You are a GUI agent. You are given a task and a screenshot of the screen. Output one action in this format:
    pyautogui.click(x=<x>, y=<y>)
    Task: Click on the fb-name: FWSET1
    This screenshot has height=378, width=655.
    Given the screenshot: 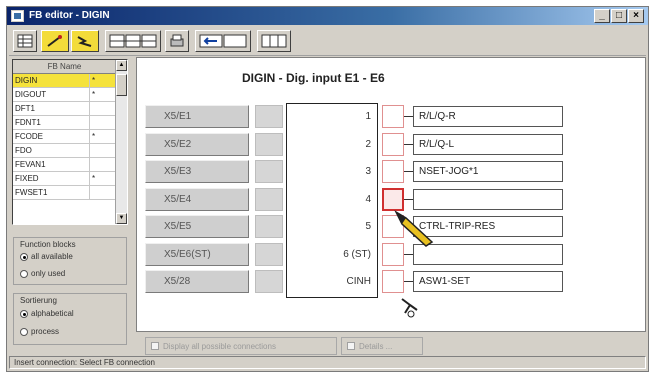 What is the action you would take?
    pyautogui.click(x=31, y=192)
    